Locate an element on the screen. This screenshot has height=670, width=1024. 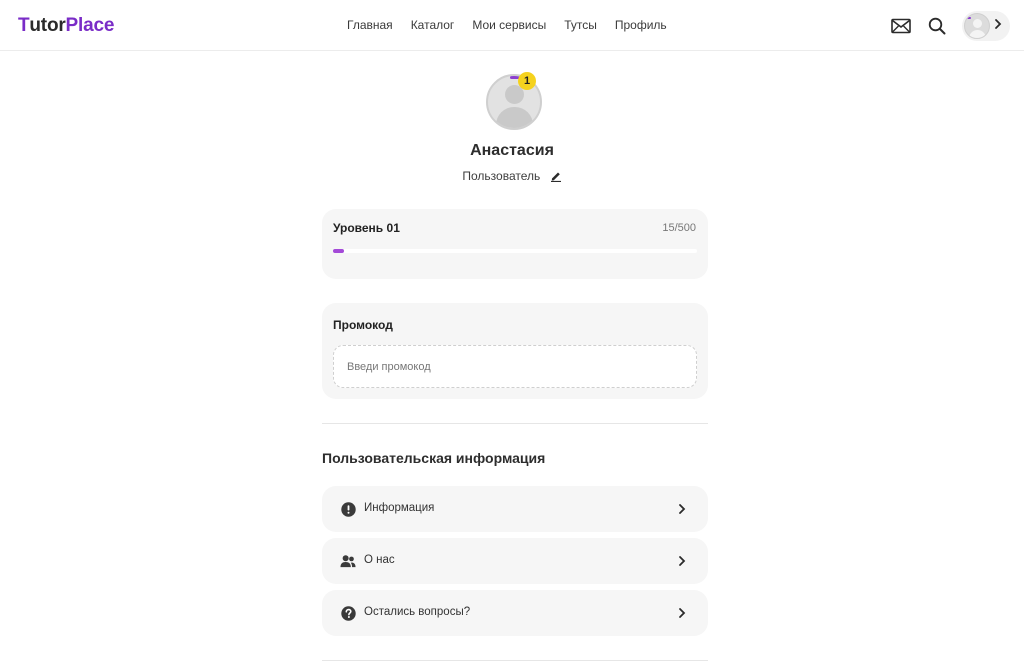
users-icon is located at coordinates (348, 561).